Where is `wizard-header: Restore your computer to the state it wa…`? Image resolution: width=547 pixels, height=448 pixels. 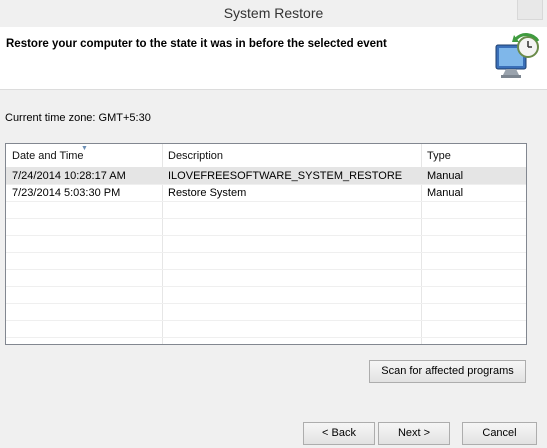
wizard-header: Restore your computer to the state it wa… is located at coordinates (273, 58).